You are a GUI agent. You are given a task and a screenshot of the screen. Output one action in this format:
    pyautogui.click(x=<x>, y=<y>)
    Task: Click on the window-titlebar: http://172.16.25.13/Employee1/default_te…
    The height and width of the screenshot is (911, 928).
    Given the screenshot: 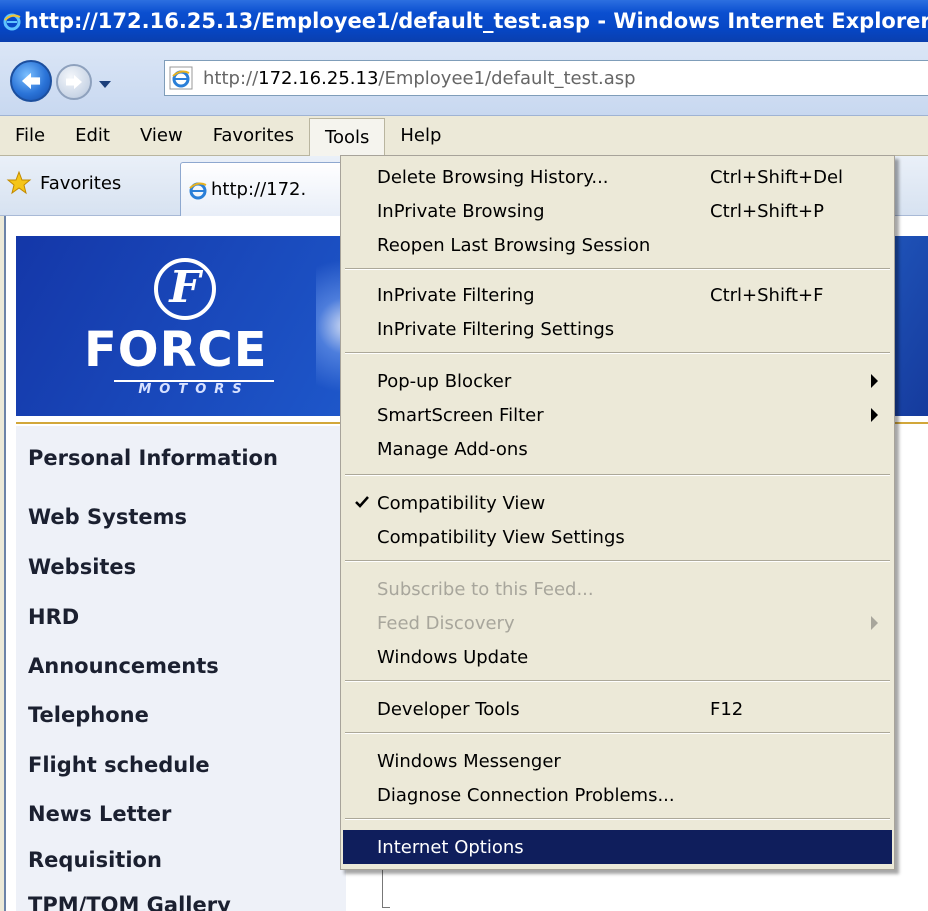 What is the action you would take?
    pyautogui.click(x=464, y=21)
    